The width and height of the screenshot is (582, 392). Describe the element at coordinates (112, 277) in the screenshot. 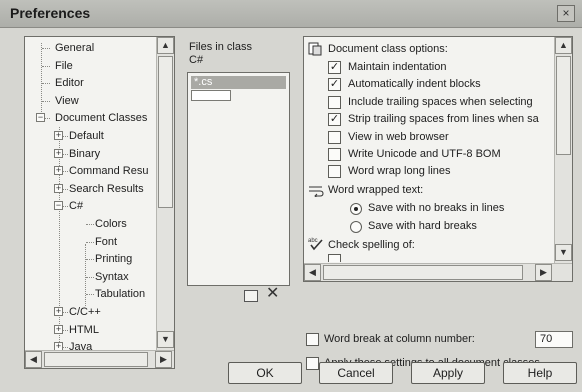

I see `tree-item: Syntax` at that location.